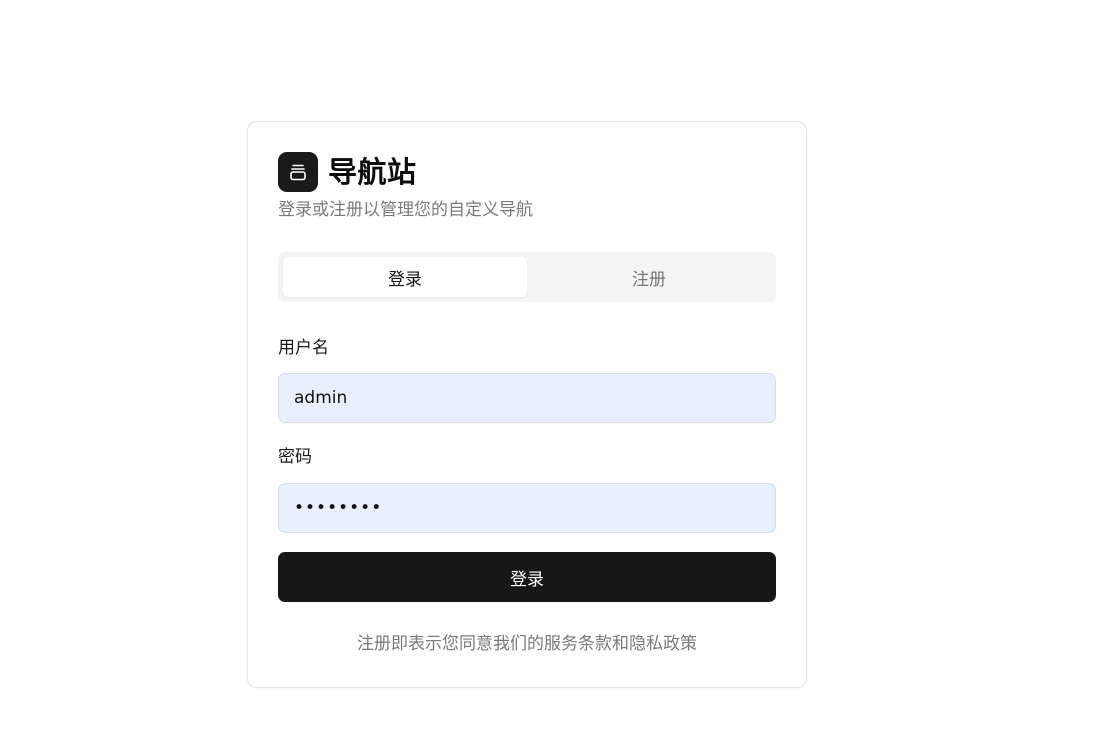  I want to click on terms-notice: 注册即表示您同意我们的服务条款和隐私政策, so click(527, 644).